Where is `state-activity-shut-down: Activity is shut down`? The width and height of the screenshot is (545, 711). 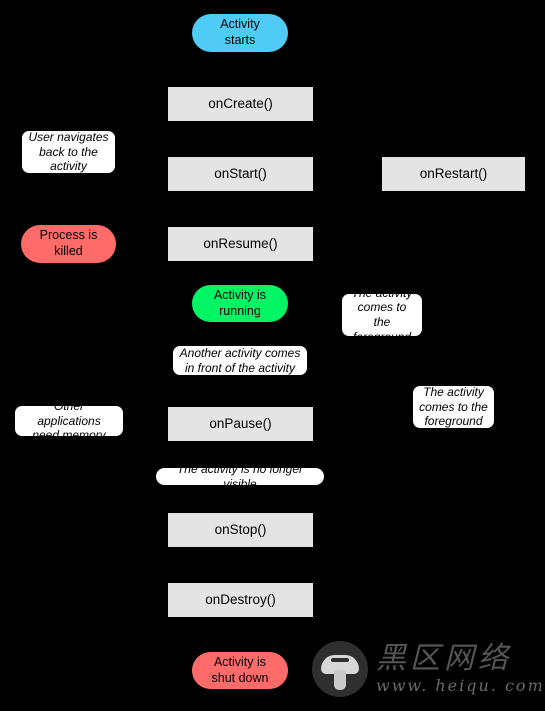
state-activity-shut-down: Activity is shut down is located at coordinates (240, 670).